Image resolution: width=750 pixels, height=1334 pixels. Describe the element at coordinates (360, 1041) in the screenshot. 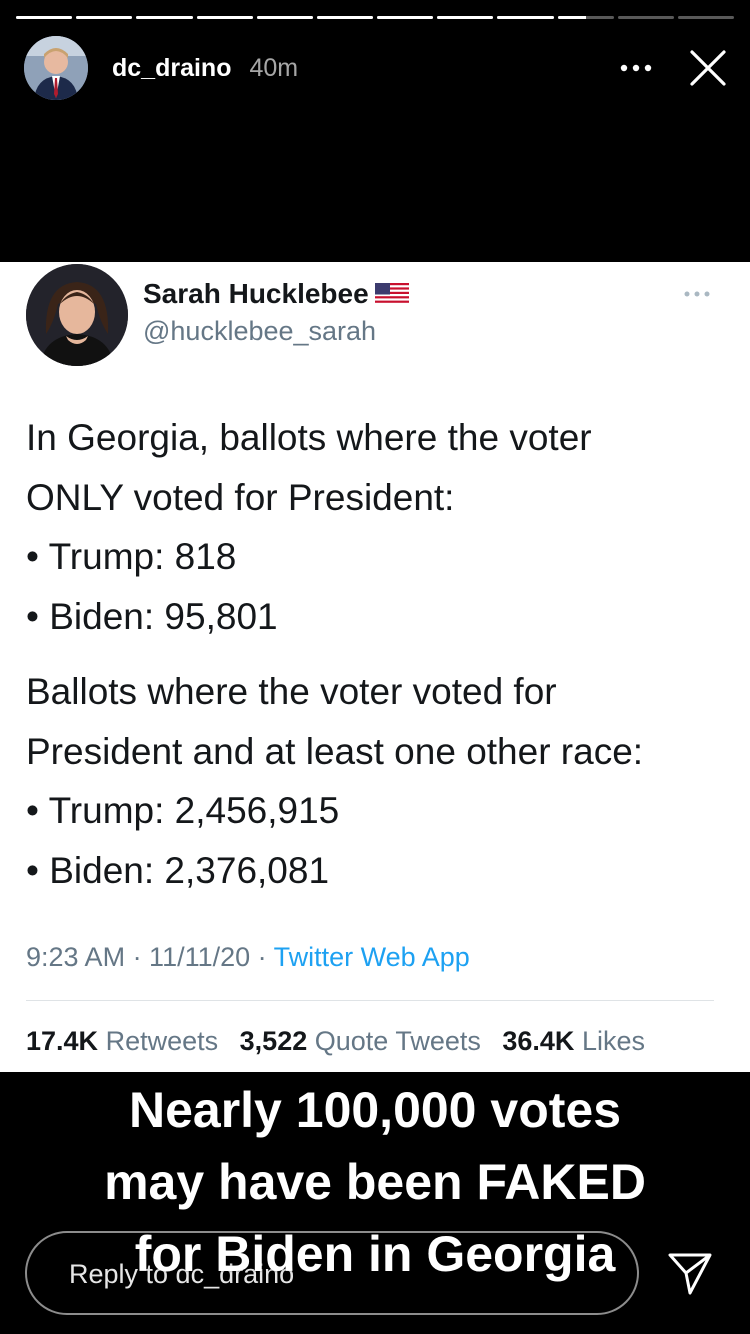

I see `quote-tweets-stat: 3,522 Quote Tweets` at that location.